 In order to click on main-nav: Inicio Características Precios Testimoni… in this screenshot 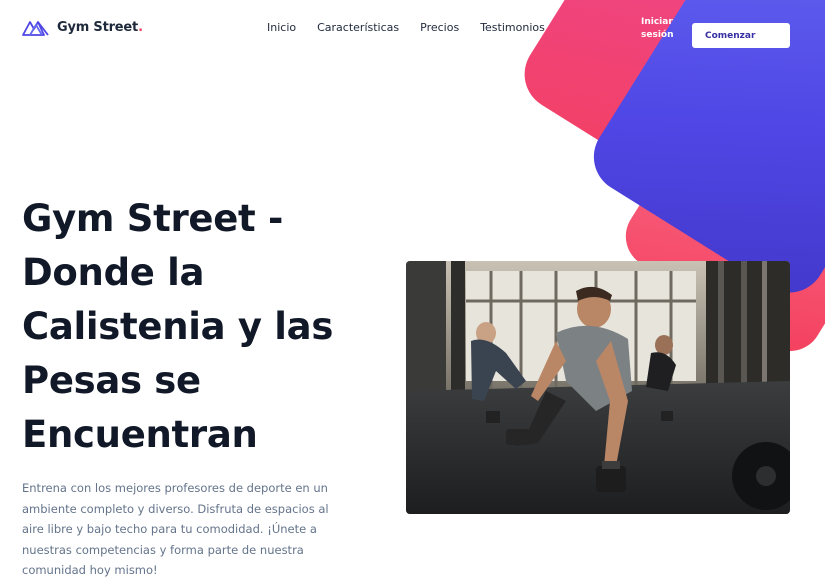, I will do `click(416, 27)`.